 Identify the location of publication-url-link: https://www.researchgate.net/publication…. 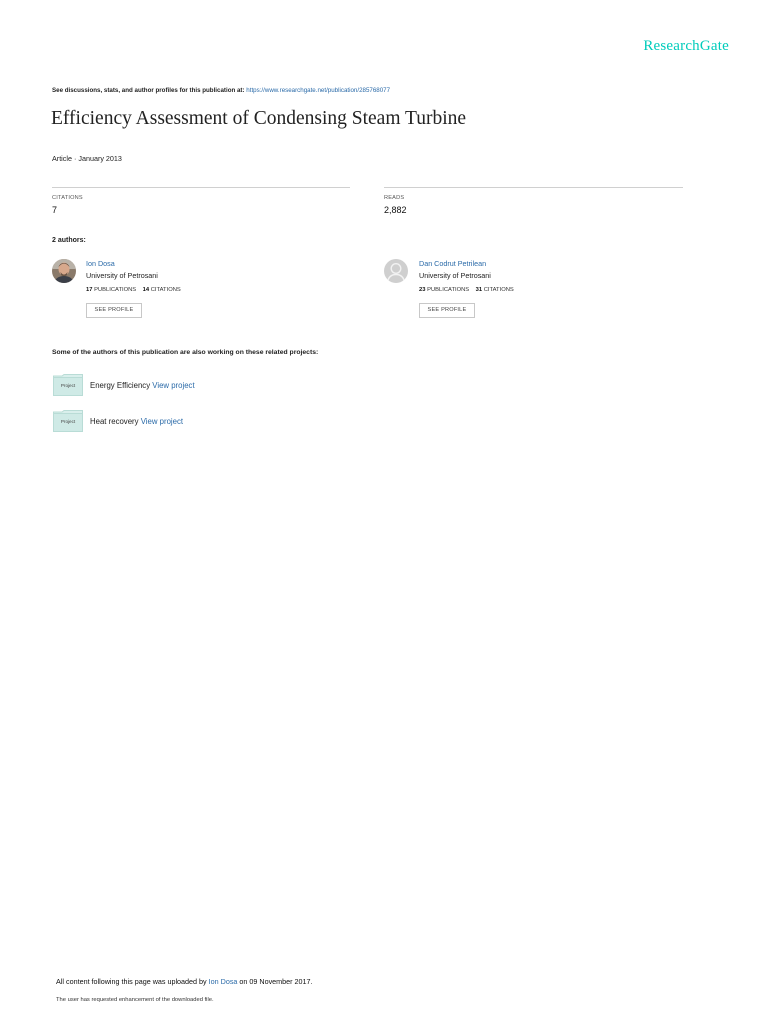
(318, 90).